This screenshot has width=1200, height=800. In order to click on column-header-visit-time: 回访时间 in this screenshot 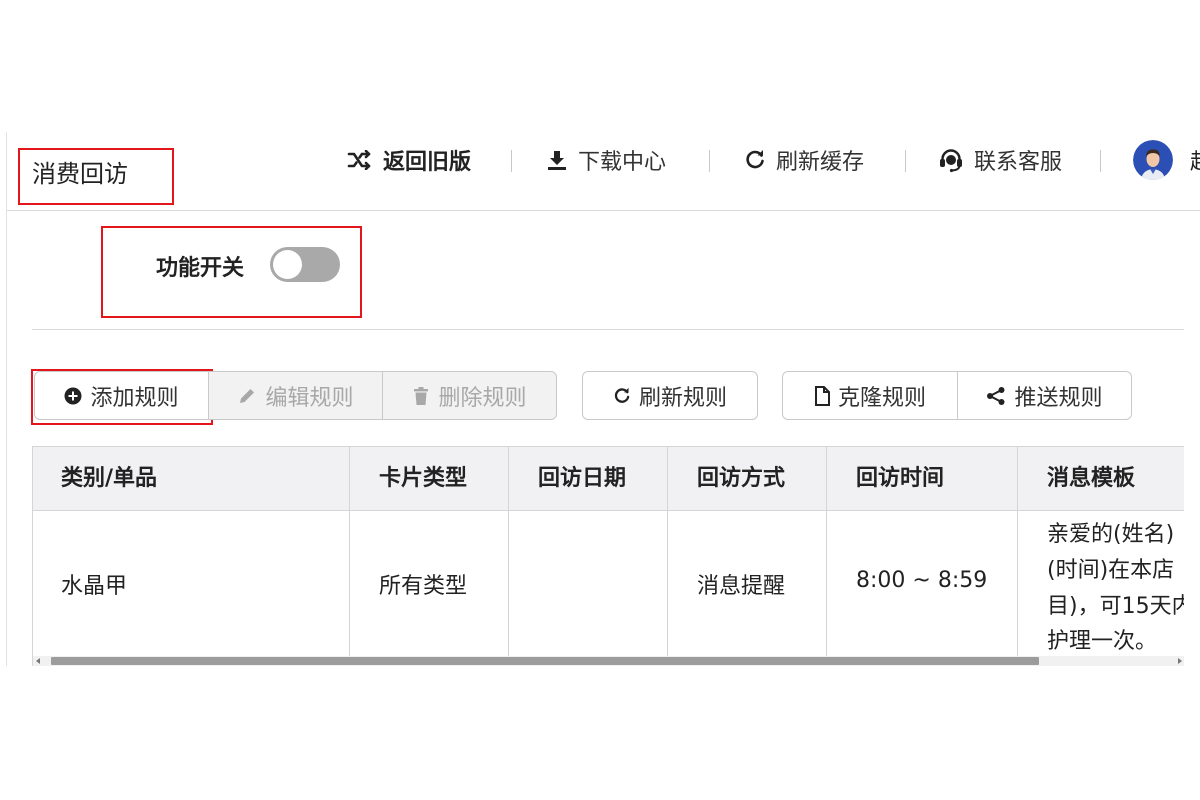, I will do `click(900, 479)`.